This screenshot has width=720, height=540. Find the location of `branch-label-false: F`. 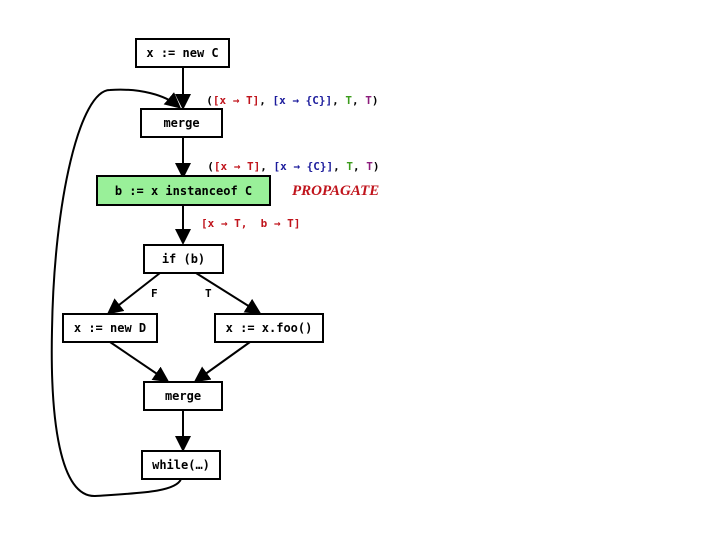

branch-label-false: F is located at coordinates (154, 293).